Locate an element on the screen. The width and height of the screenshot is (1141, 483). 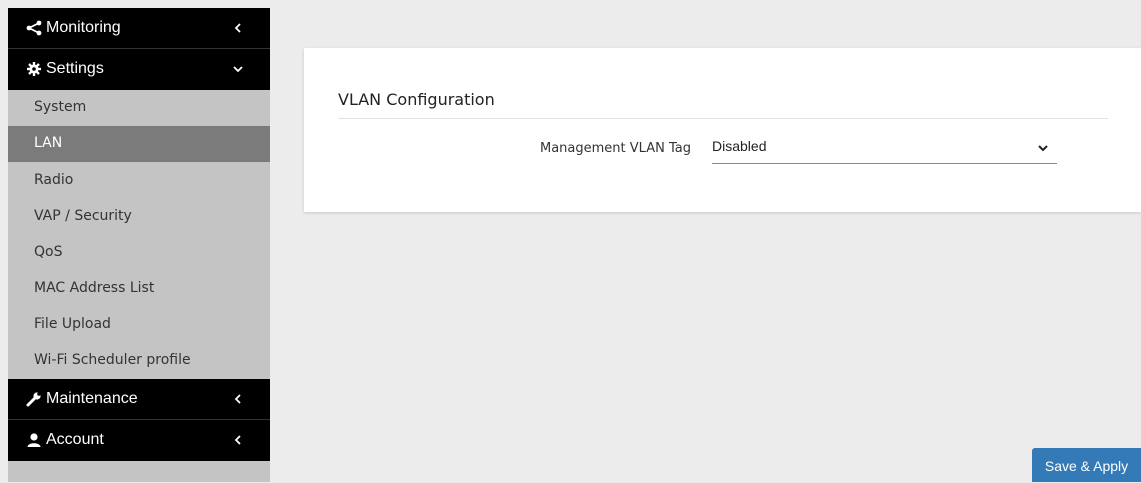
sidebar-item-label: System is located at coordinates (60, 107).